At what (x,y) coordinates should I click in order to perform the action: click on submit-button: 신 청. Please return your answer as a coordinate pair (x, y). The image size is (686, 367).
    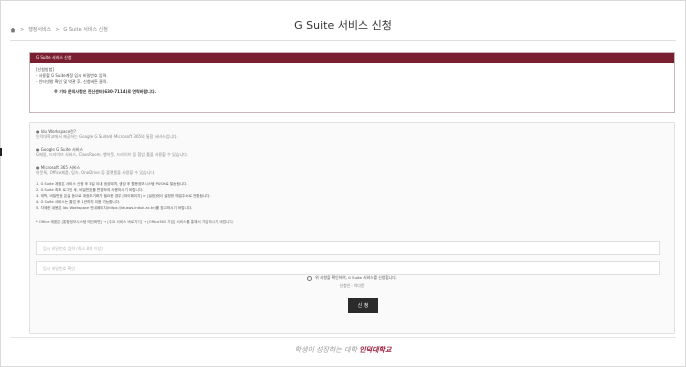
    Looking at the image, I should click on (363, 305).